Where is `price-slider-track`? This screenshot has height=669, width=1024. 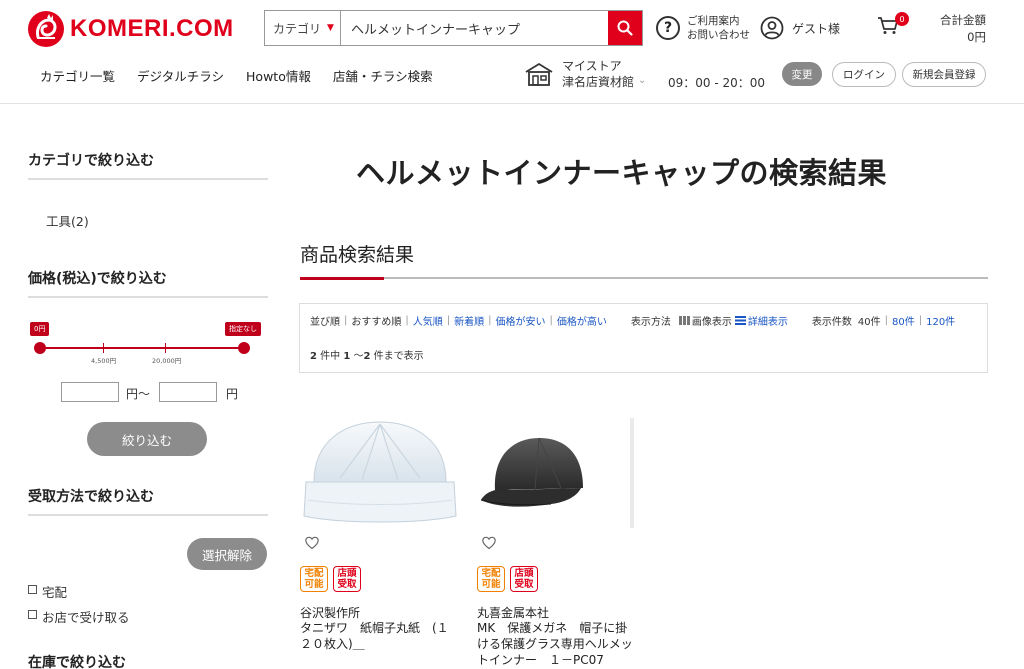
price-slider-track is located at coordinates (142, 348).